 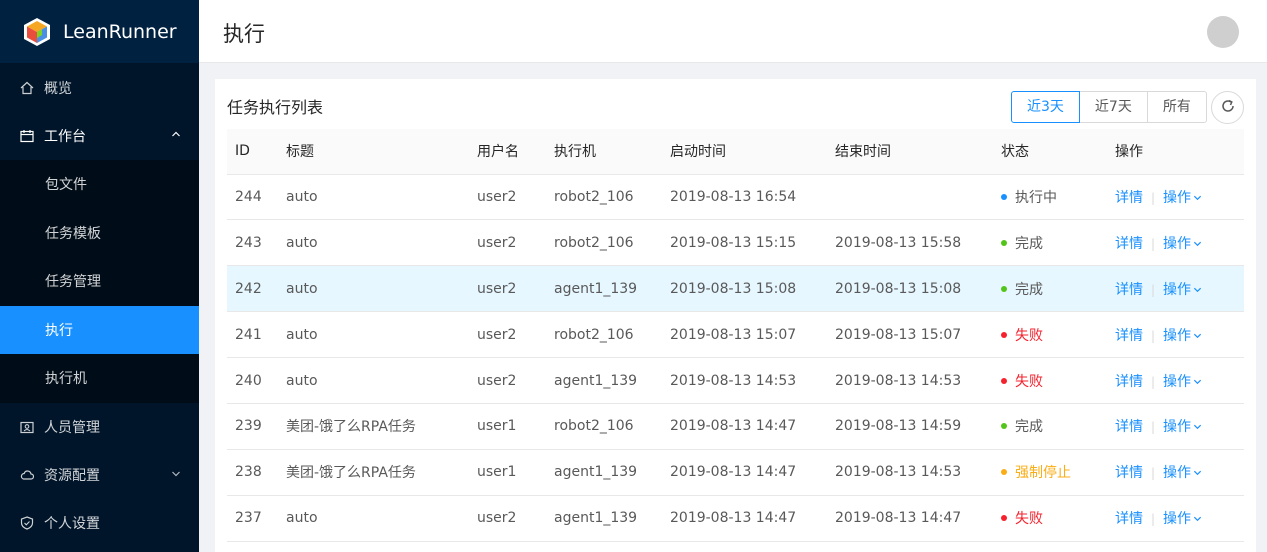 I want to click on avatar, so click(x=1223, y=32).